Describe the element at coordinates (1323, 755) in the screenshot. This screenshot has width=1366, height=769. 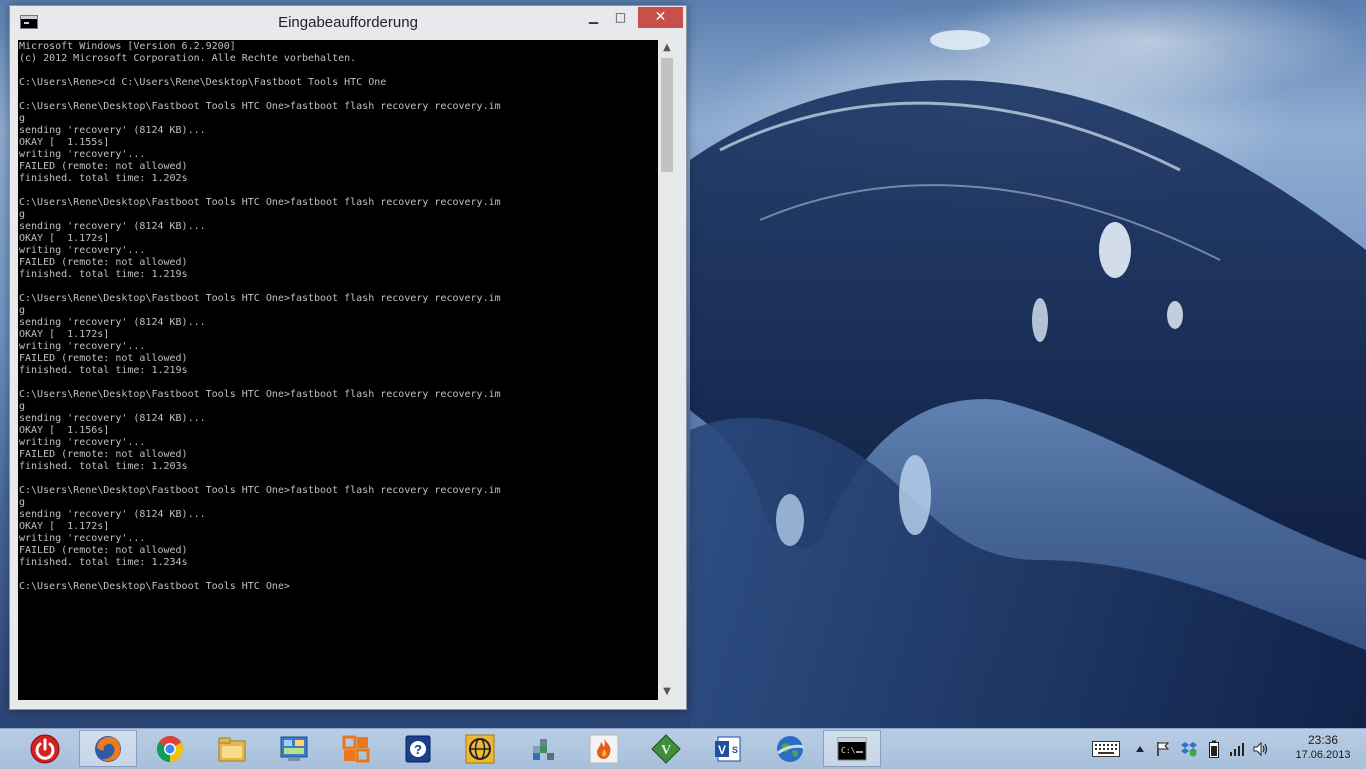
I see `clock-date: 17.06.2013` at that location.